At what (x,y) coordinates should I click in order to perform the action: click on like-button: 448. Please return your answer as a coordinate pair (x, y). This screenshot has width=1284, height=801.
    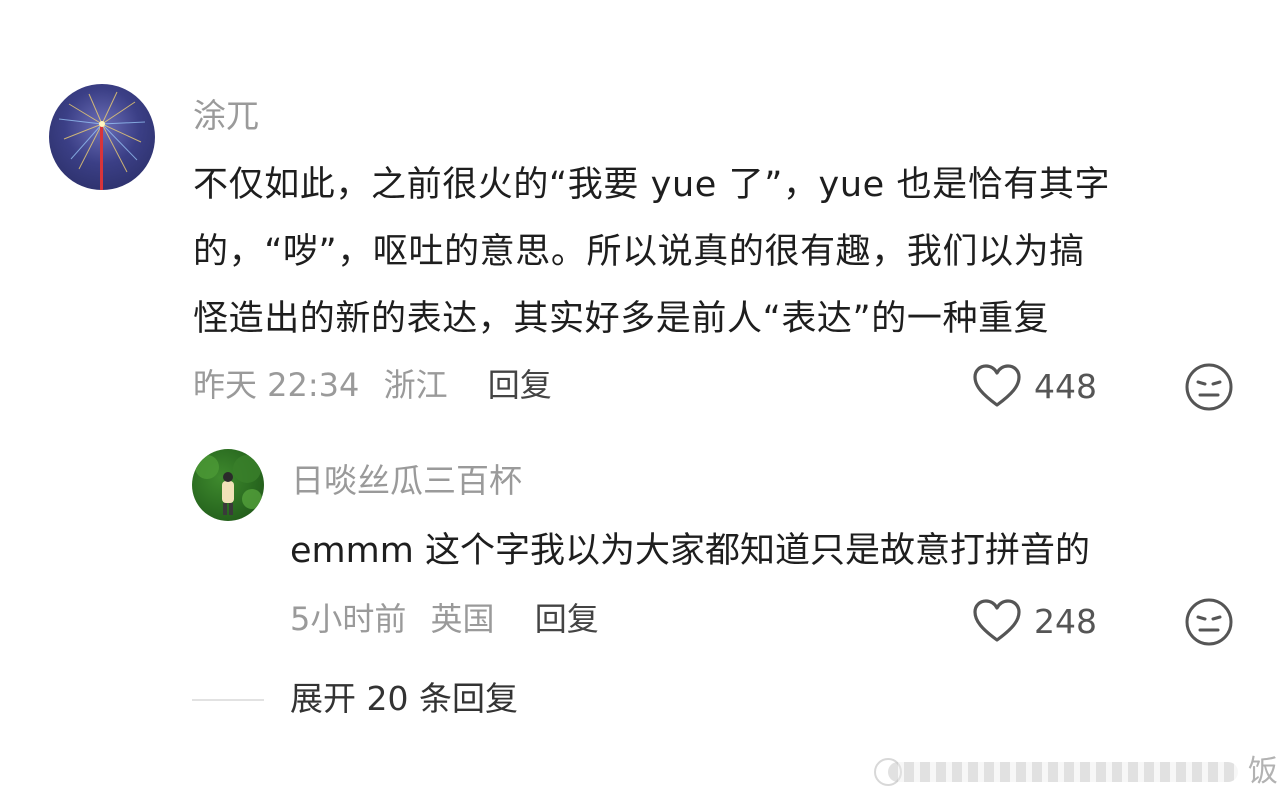
    Looking at the image, I should click on (1034, 386).